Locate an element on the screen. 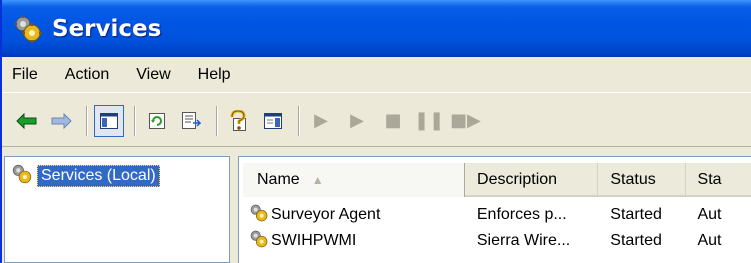  column-header-status: Status is located at coordinates (642, 180).